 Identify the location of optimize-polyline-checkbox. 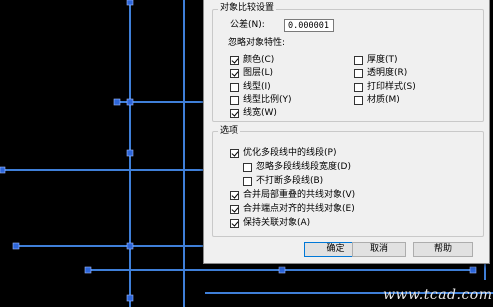
(234, 153).